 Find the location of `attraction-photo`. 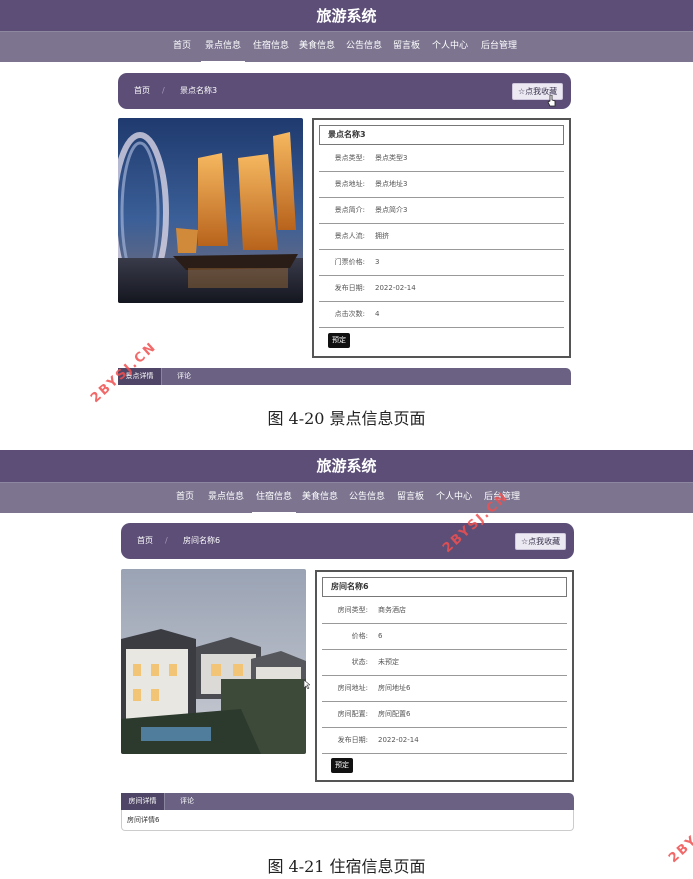

attraction-photo is located at coordinates (210, 210).